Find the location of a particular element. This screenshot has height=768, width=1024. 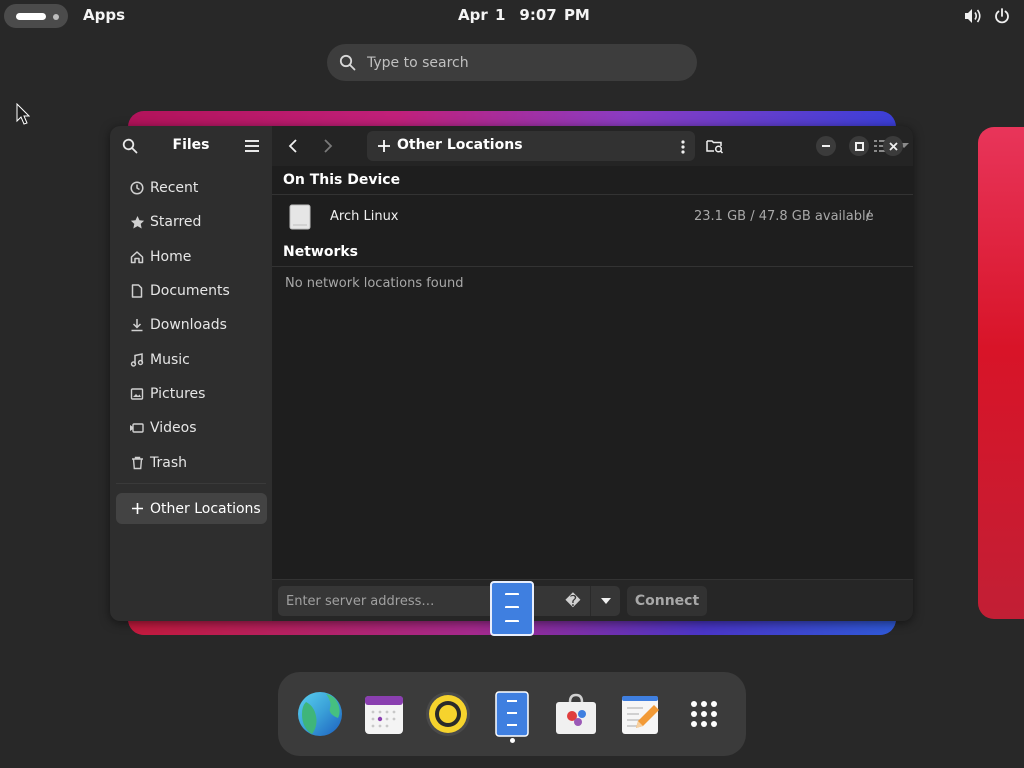

sidebar-item-videos: Videos is located at coordinates (191, 428).